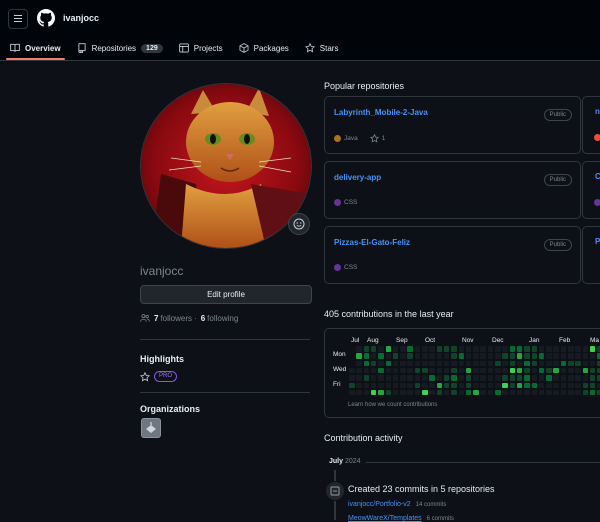 The width and height of the screenshot is (600, 522). Describe the element at coordinates (597, 241) in the screenshot. I see `repo-name-link: P` at that location.